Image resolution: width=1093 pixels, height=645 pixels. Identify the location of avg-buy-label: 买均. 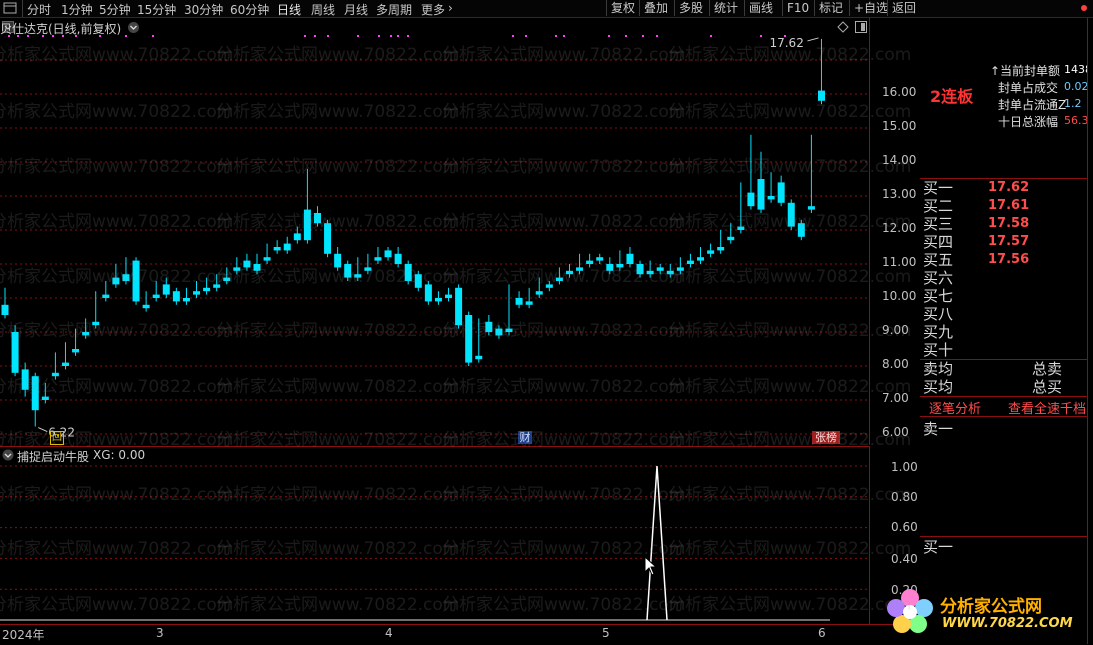
(938, 387).